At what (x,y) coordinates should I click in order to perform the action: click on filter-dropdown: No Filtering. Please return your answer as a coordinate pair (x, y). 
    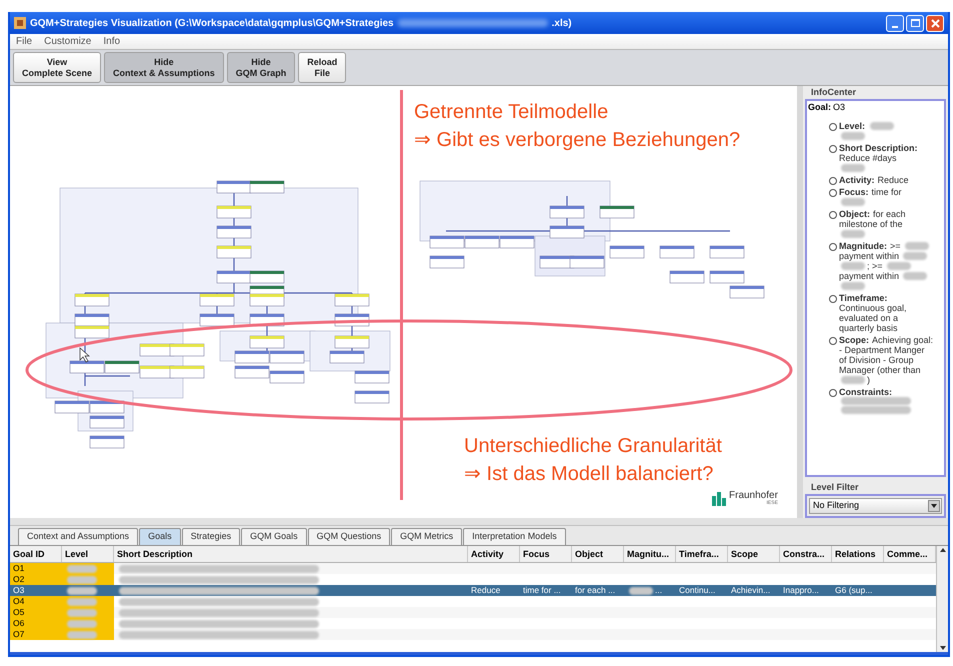
    Looking at the image, I should click on (875, 506).